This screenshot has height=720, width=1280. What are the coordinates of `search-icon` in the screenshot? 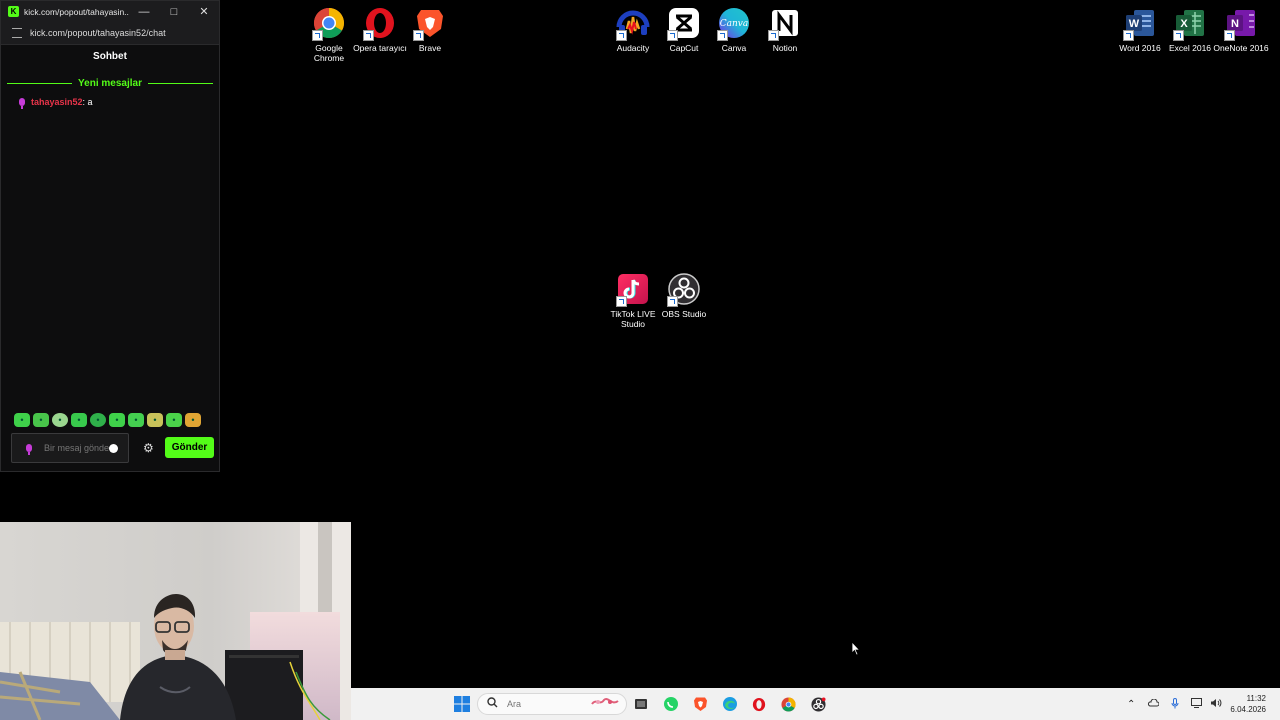 It's located at (492, 704).